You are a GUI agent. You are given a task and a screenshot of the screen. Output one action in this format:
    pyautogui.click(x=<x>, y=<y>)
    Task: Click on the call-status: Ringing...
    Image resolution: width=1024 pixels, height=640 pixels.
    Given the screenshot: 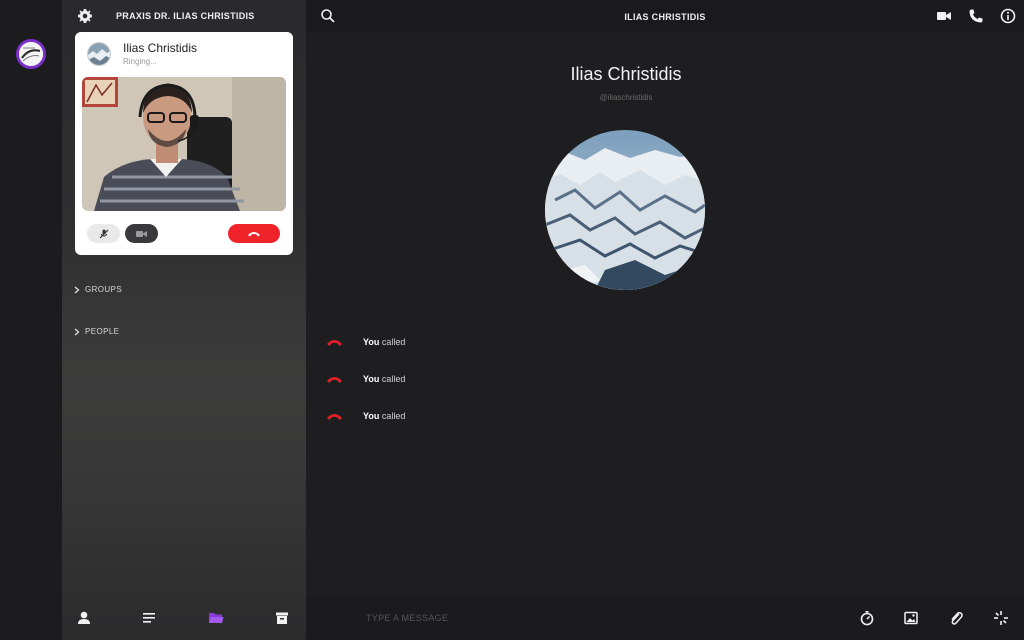 What is the action you would take?
    pyautogui.click(x=140, y=61)
    